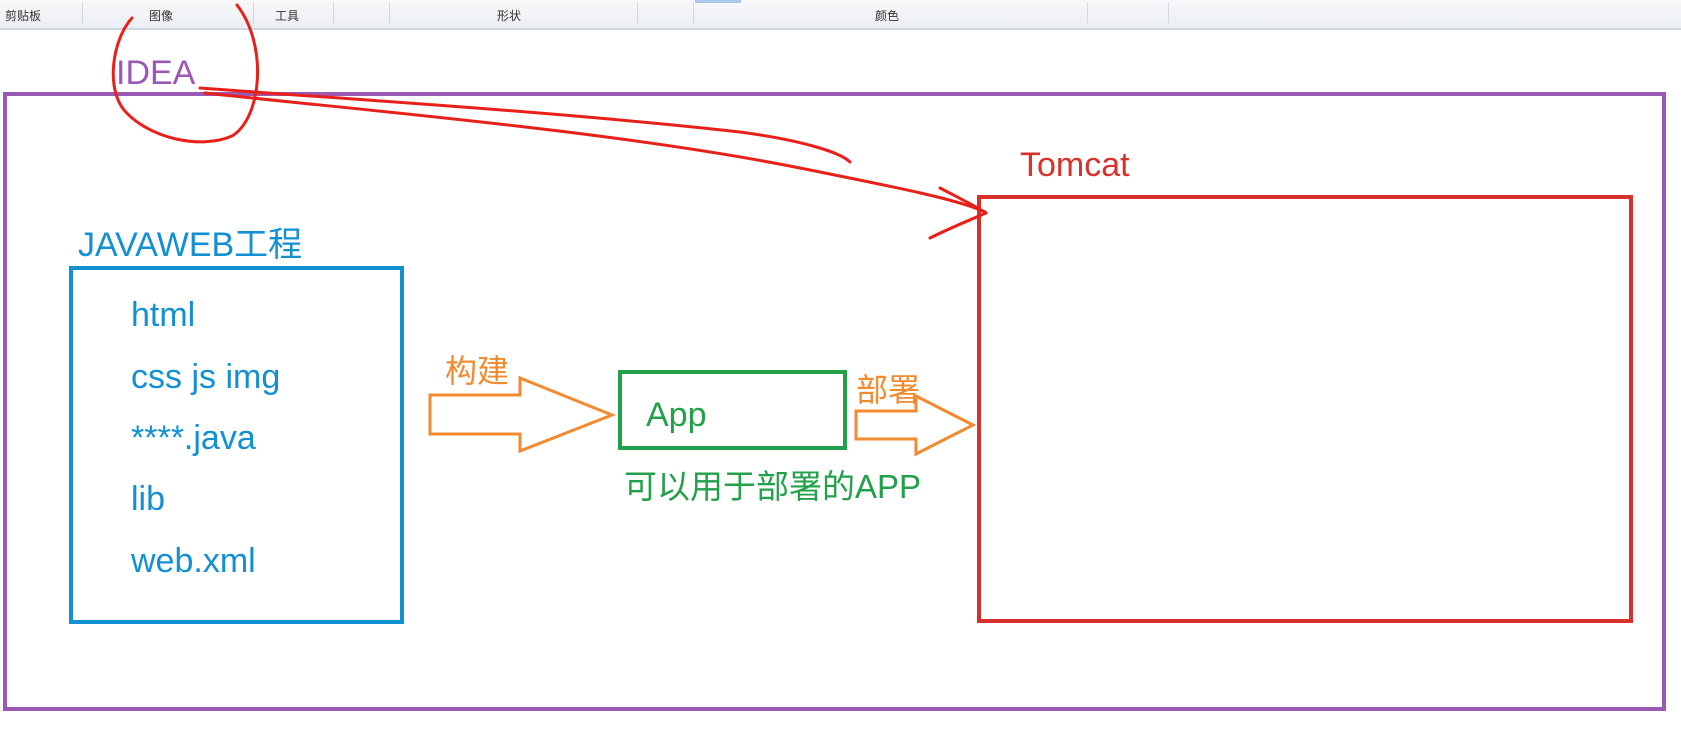 The width and height of the screenshot is (1681, 730). What do you see at coordinates (888, 390) in the screenshot?
I see `deploy-label: 部署` at bounding box center [888, 390].